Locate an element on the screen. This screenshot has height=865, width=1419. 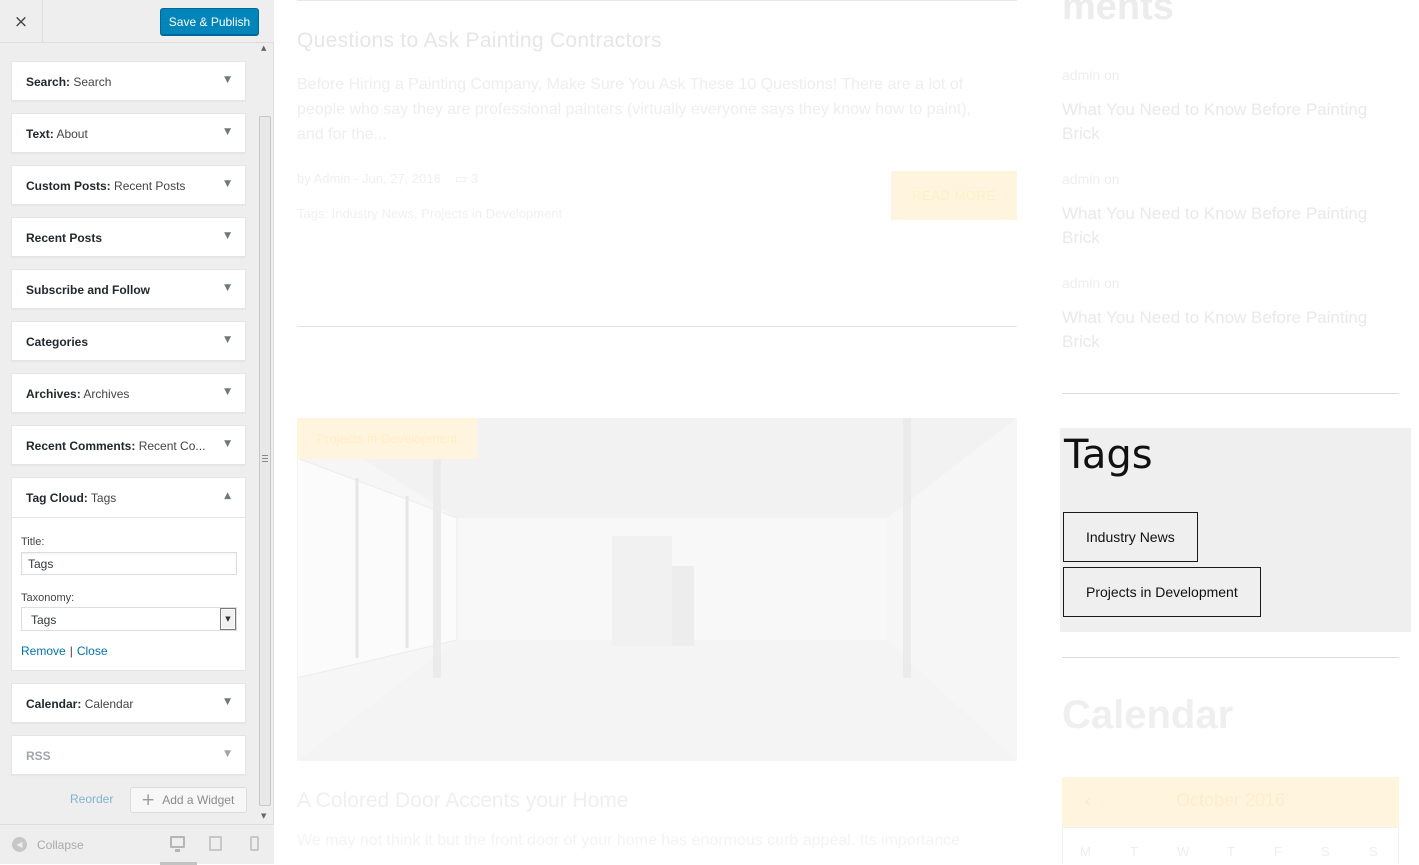
chevron-left-icon: ‹ is located at coordinates (1087, 801).